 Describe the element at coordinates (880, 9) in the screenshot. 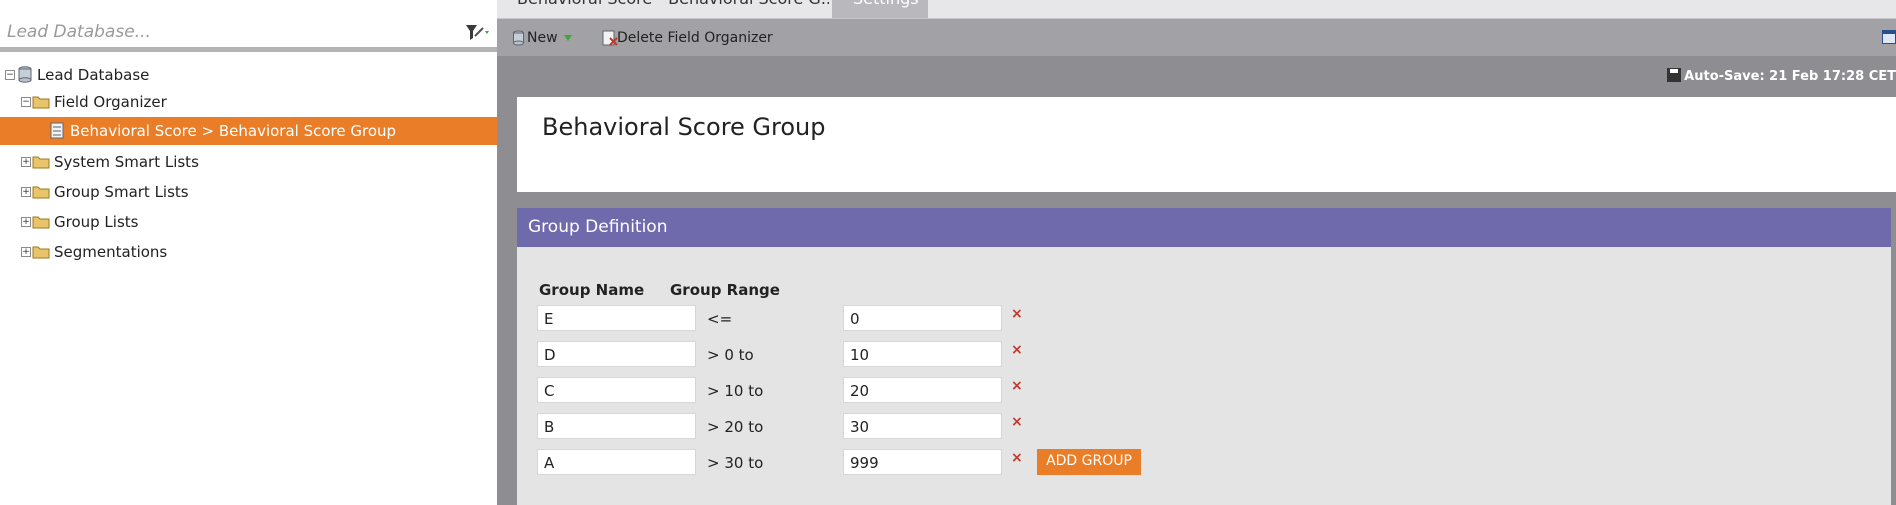

I see `tab-settings: Settings` at that location.